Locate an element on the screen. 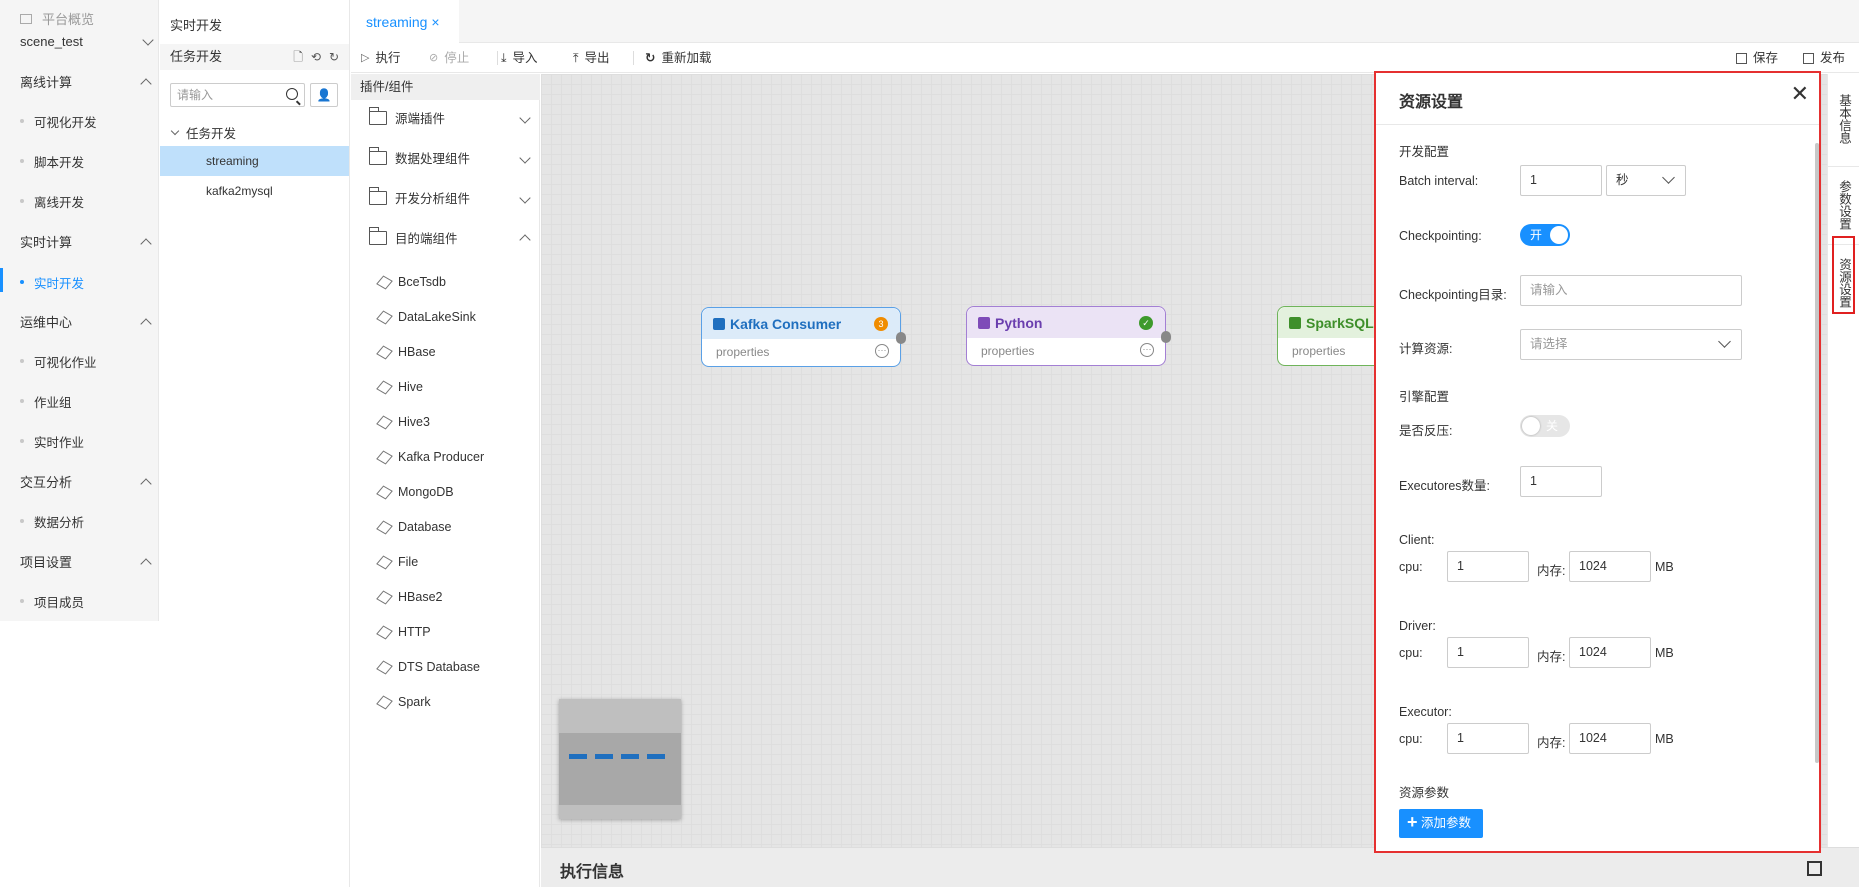 Image resolution: width=1859 pixels, height=887 pixels. client-mem-input: 1024 is located at coordinates (1610, 566).